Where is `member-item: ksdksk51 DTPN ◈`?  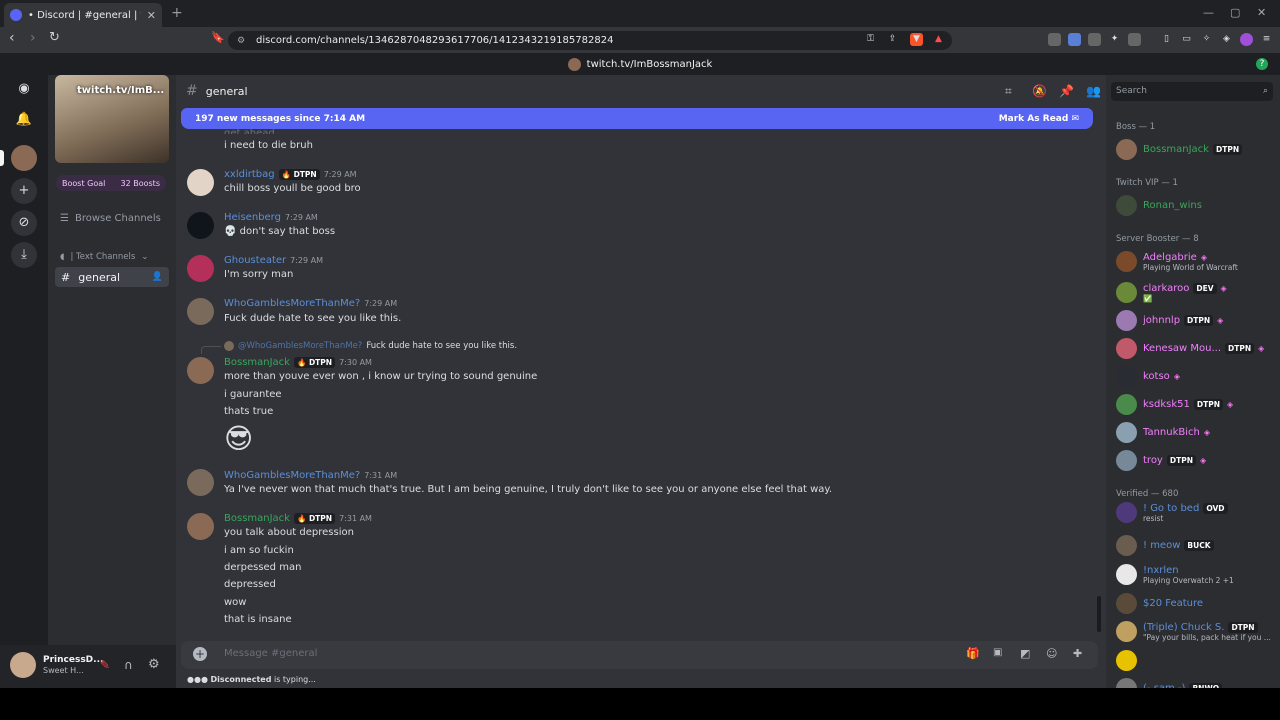
member-item: ksdksk51 DTPN ◈ is located at coordinates (1196, 404).